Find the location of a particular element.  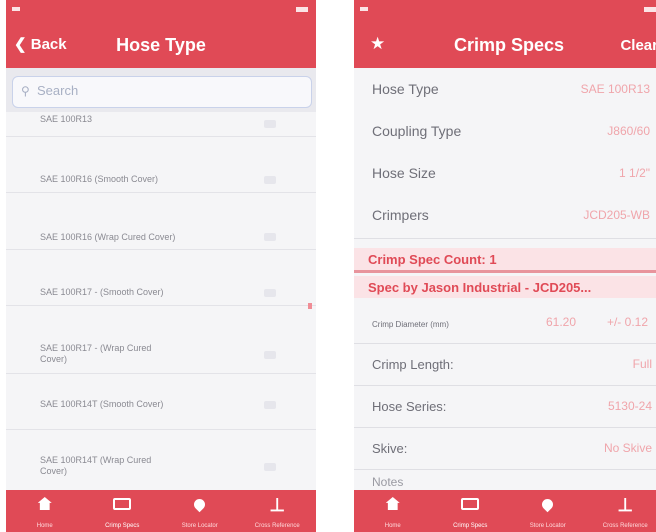

field-value: J860/60 is located at coordinates (628, 131).